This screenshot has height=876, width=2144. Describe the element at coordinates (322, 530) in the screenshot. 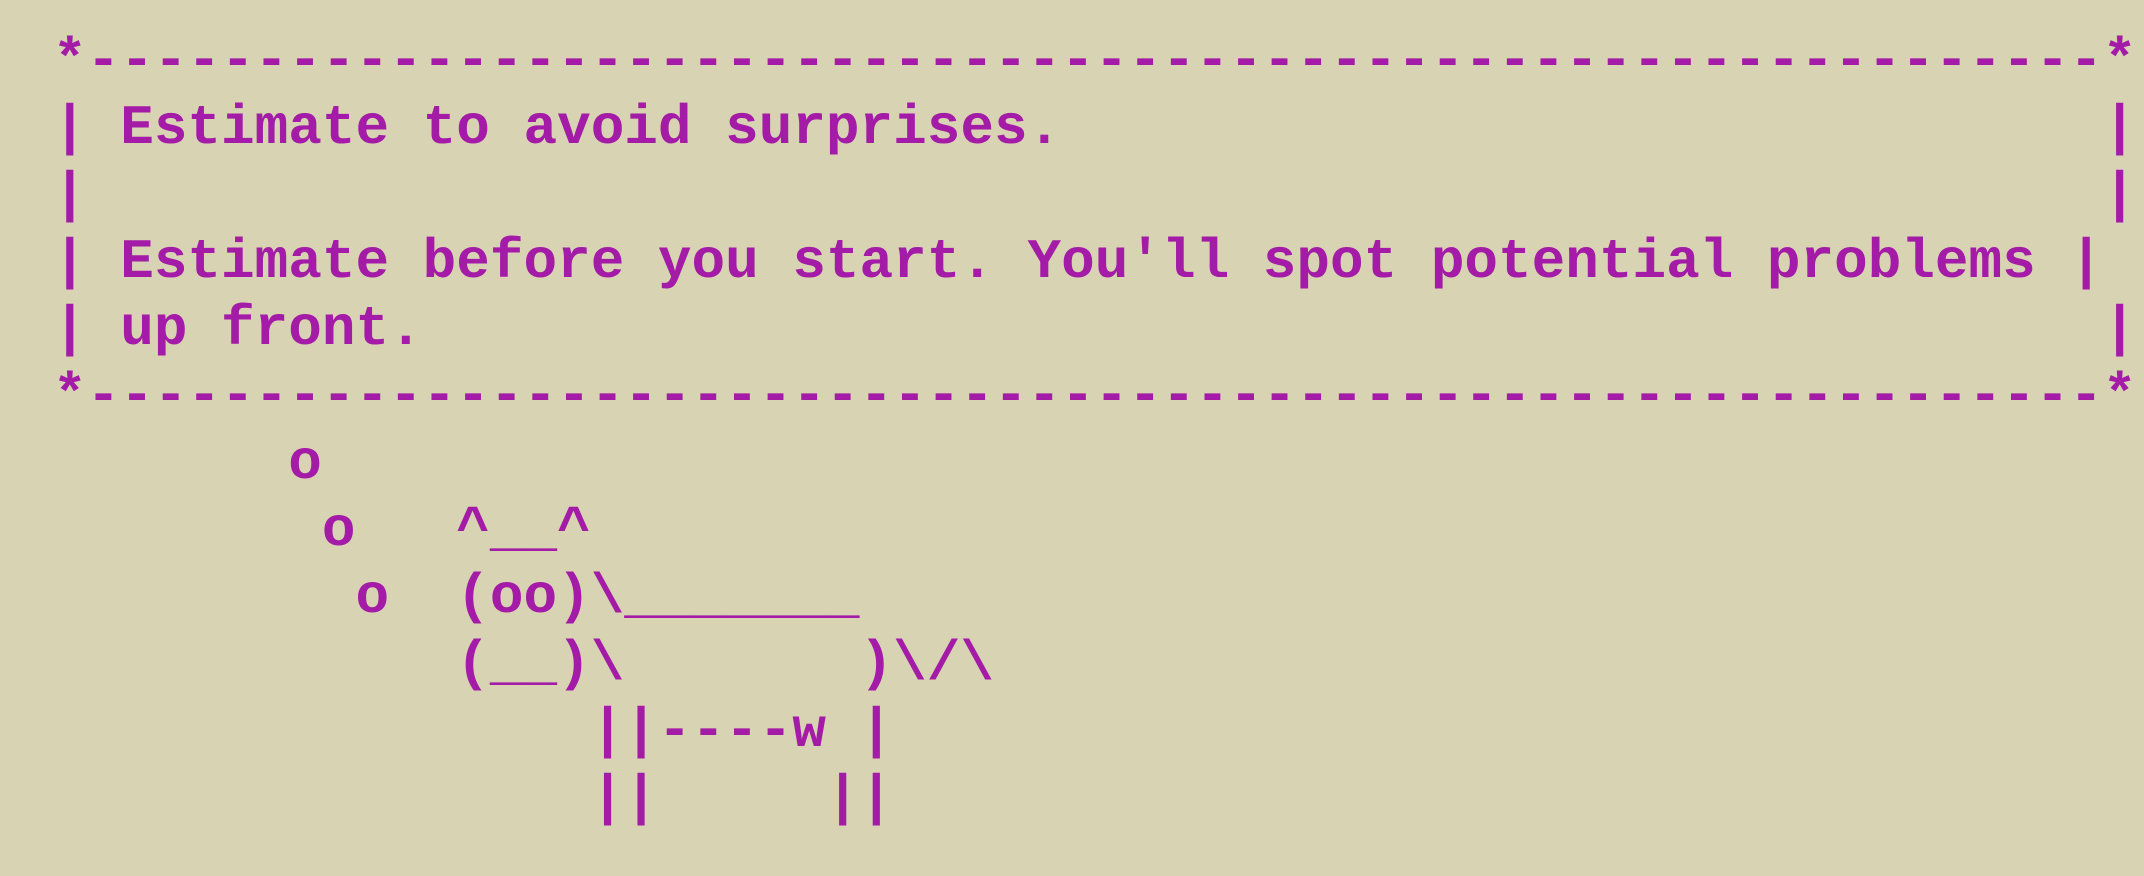

I see `cow-ears-line: o ^__^` at that location.